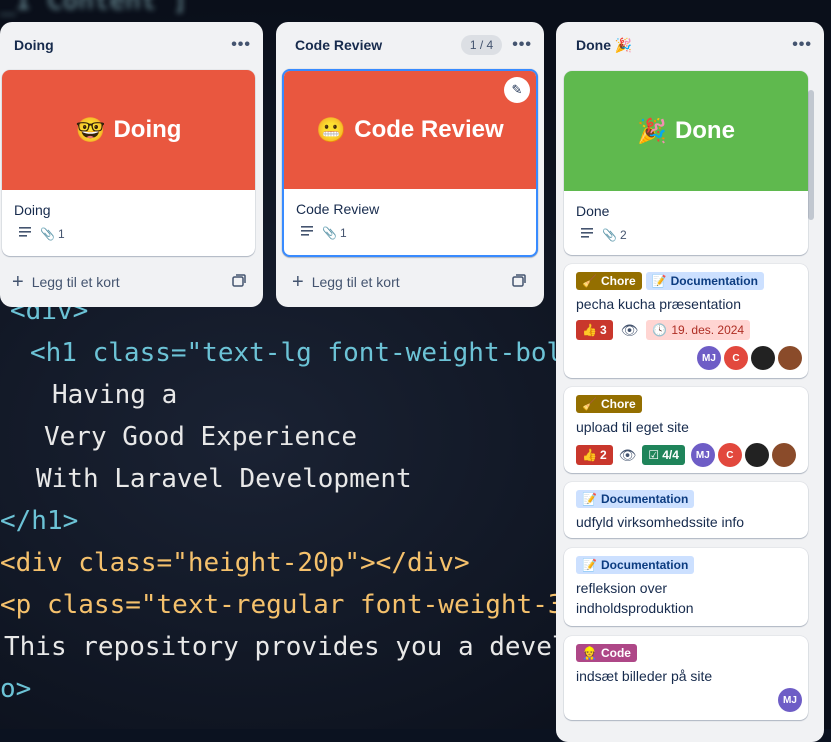 This screenshot has width=831, height=742. I want to click on card-labels: 🧹 Chore 📝 Documentation, so click(686, 277).